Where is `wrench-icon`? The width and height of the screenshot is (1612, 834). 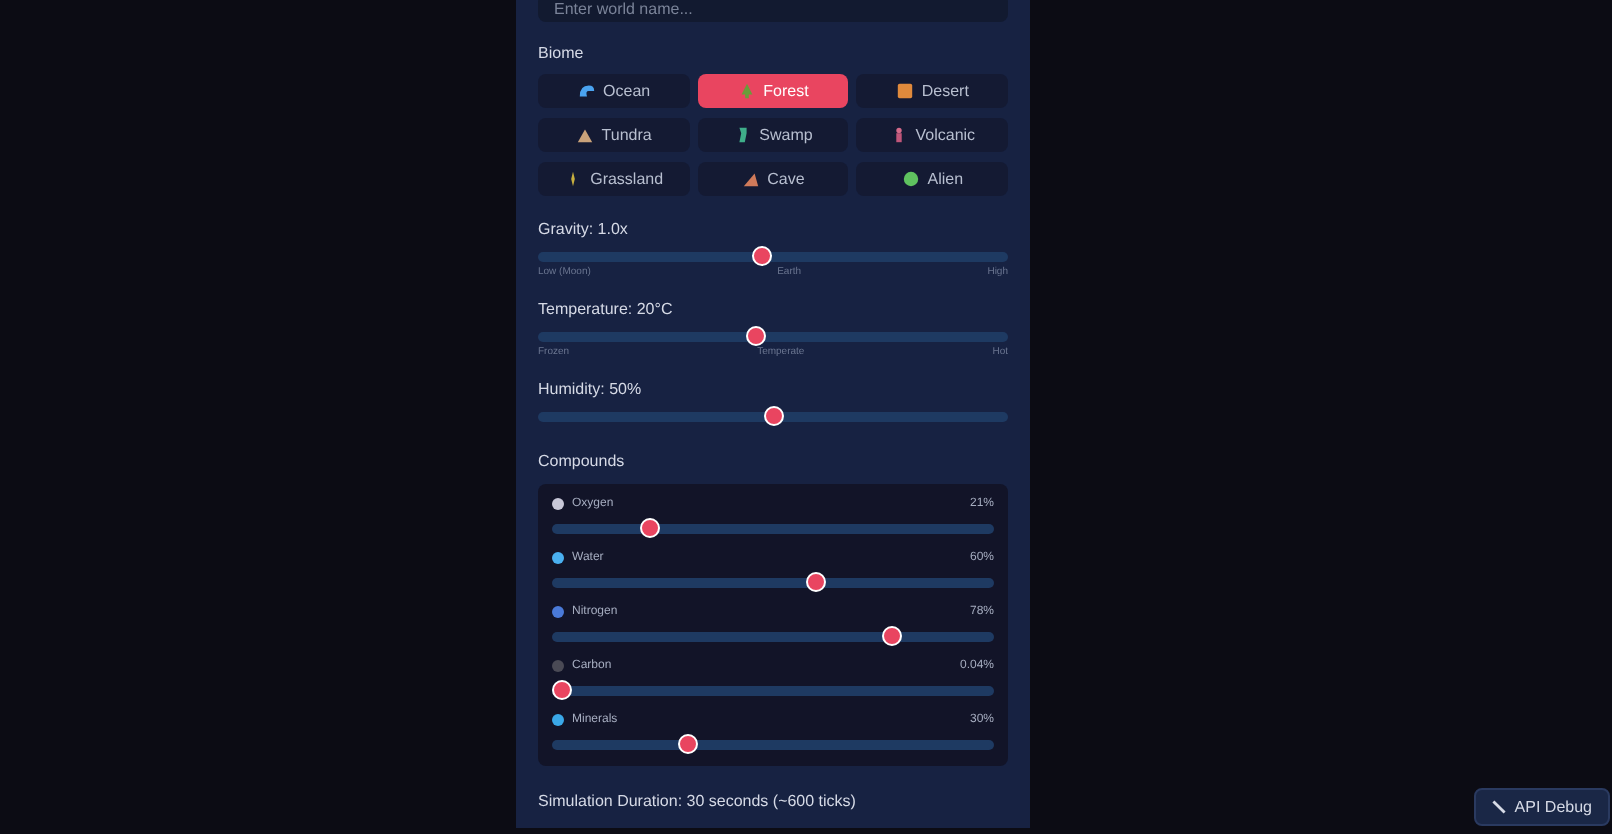 wrench-icon is located at coordinates (1499, 807).